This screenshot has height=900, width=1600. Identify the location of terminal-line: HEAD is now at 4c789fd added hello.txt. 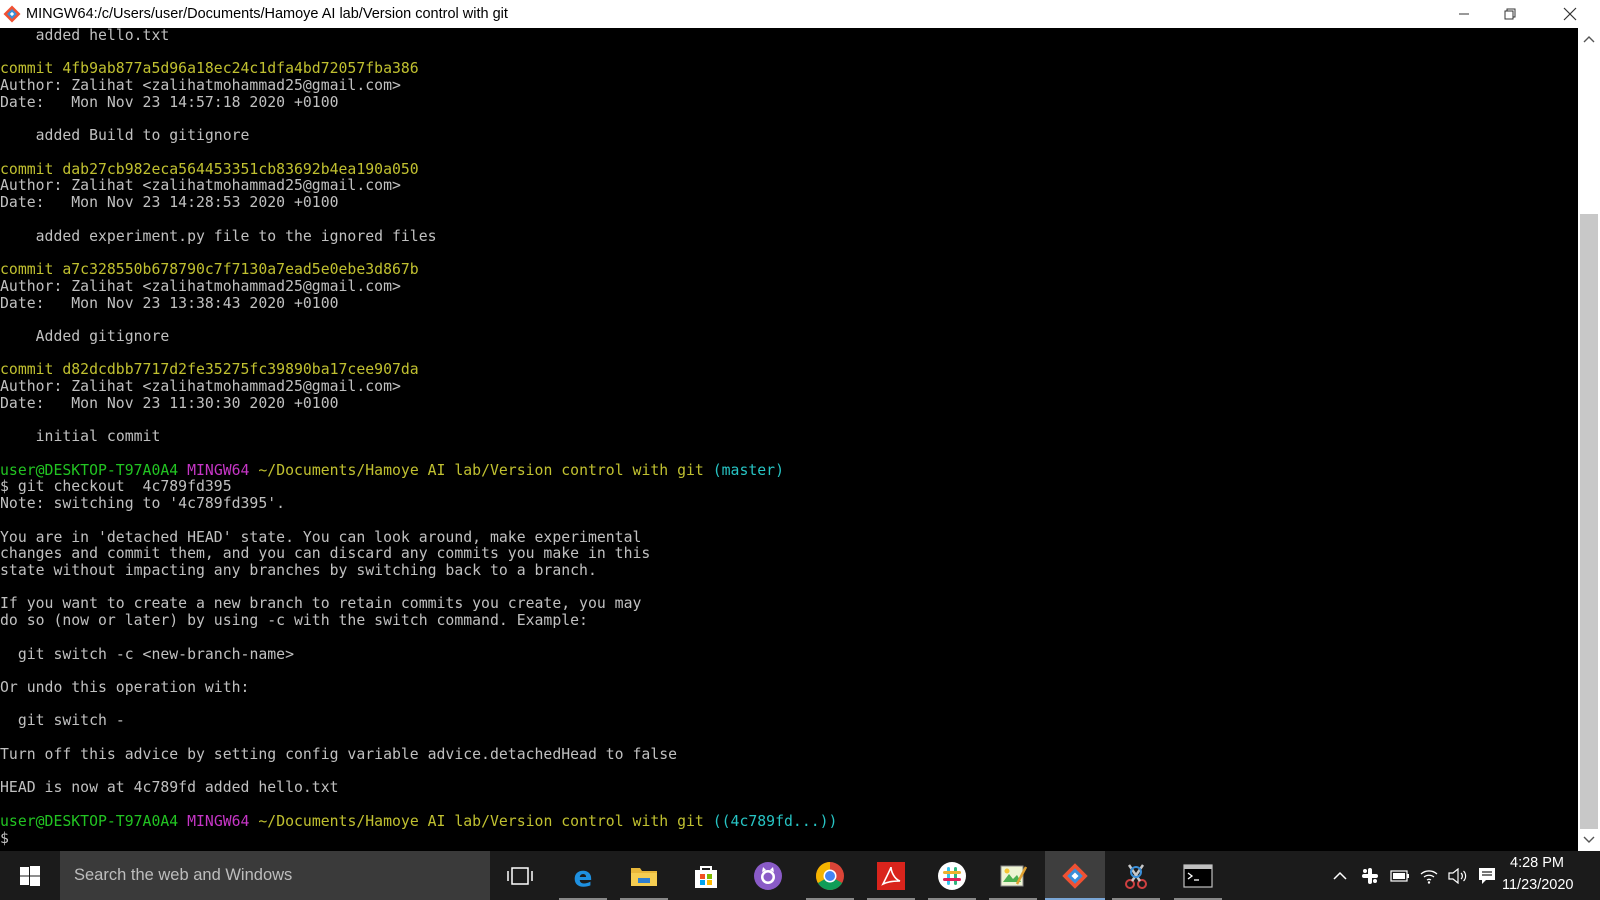
(169, 788).